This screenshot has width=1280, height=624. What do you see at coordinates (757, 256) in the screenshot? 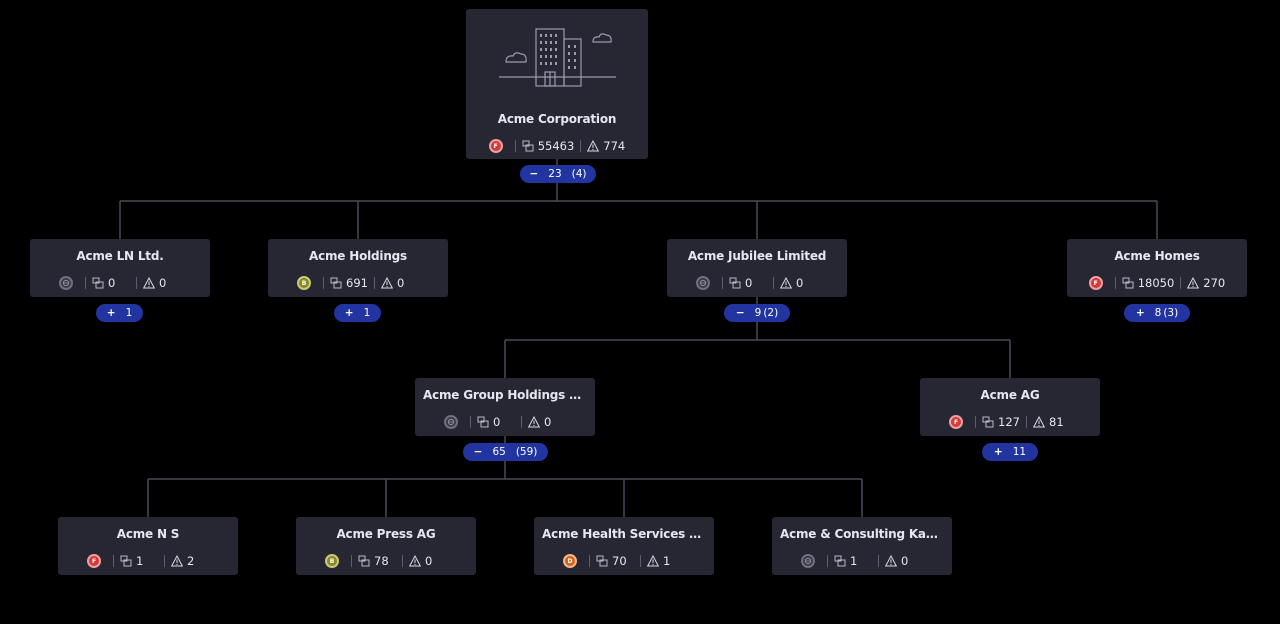
I see `node-name: Acme Jubilee Limited` at bounding box center [757, 256].